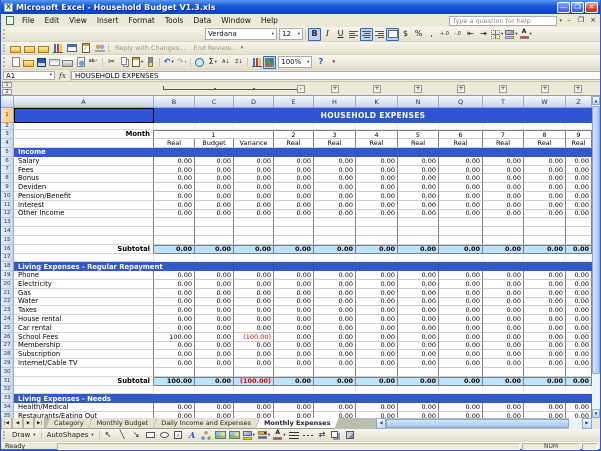  What do you see at coordinates (497, 34) in the screenshot?
I see `borders-button: ▾` at bounding box center [497, 34].